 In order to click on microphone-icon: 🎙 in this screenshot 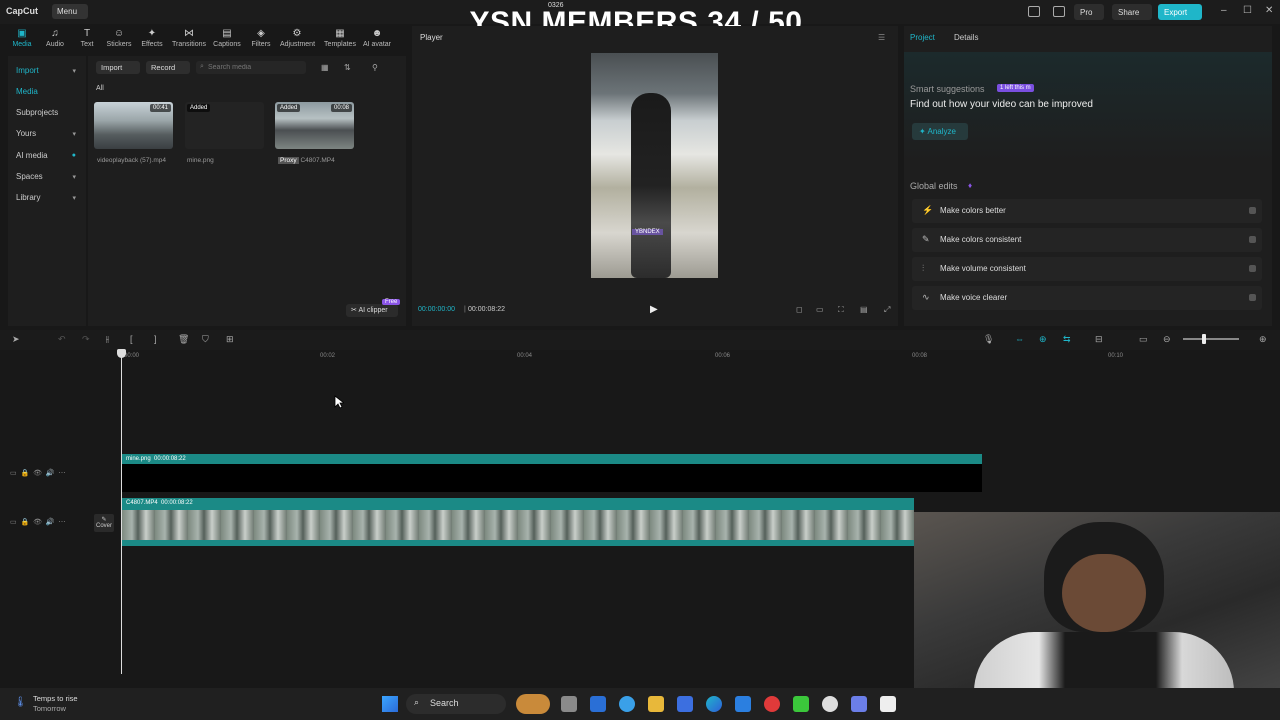, I will do `click(988, 339)`.